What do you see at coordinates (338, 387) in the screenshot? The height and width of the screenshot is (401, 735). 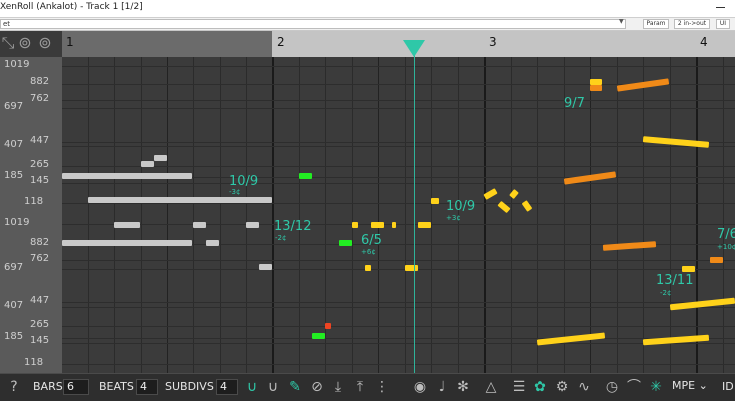 I see `download-icon: ⤓` at bounding box center [338, 387].